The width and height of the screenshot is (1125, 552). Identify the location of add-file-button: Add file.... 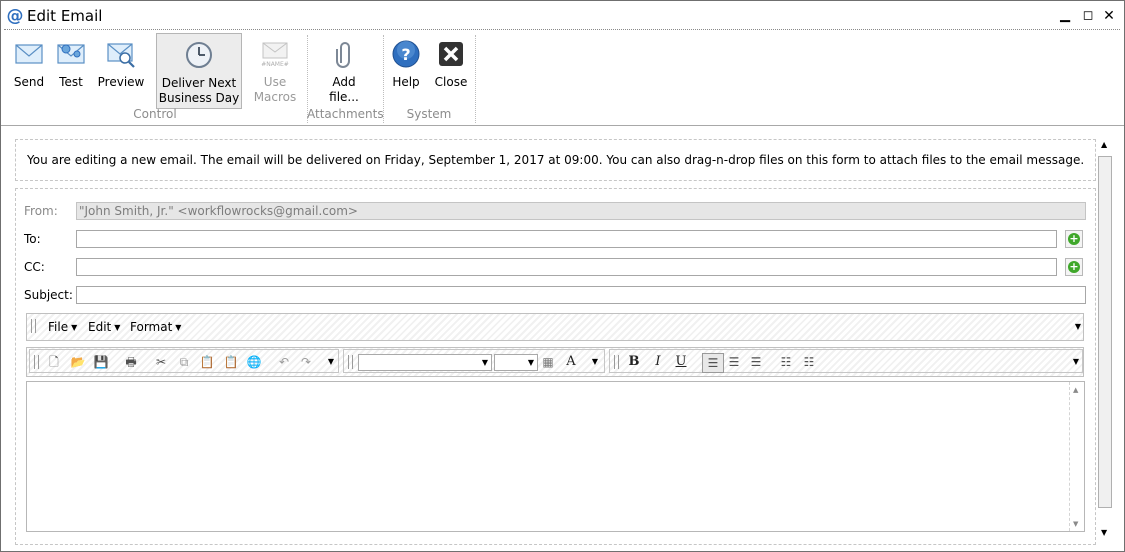
(344, 70).